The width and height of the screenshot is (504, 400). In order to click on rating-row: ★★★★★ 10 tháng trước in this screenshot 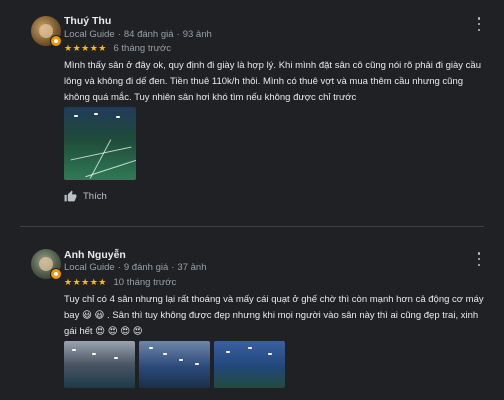, I will do `click(120, 282)`.